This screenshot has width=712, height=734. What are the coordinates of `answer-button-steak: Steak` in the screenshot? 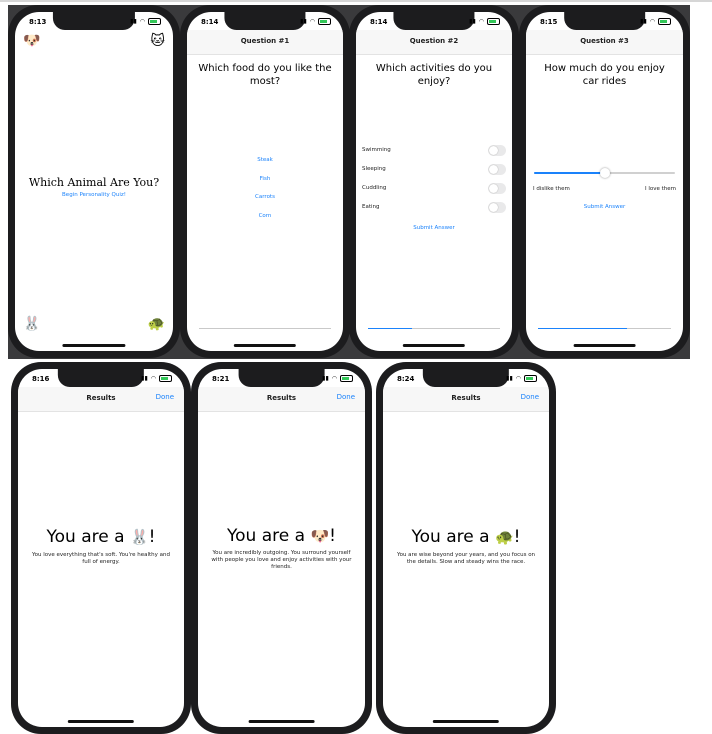 It's located at (265, 160).